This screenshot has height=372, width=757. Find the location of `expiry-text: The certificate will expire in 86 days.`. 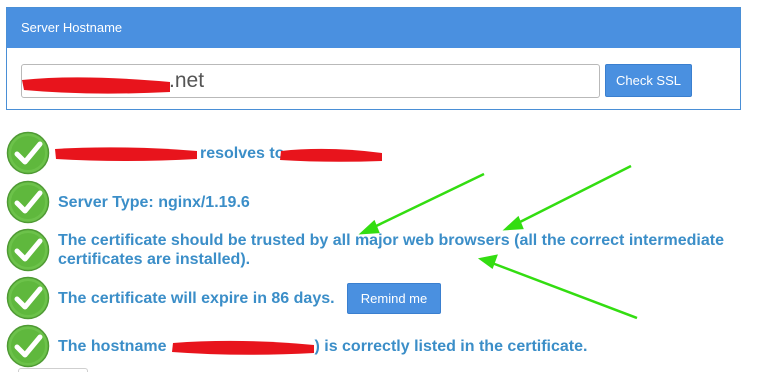

expiry-text: The certificate will expire in 86 days. is located at coordinates (196, 298).